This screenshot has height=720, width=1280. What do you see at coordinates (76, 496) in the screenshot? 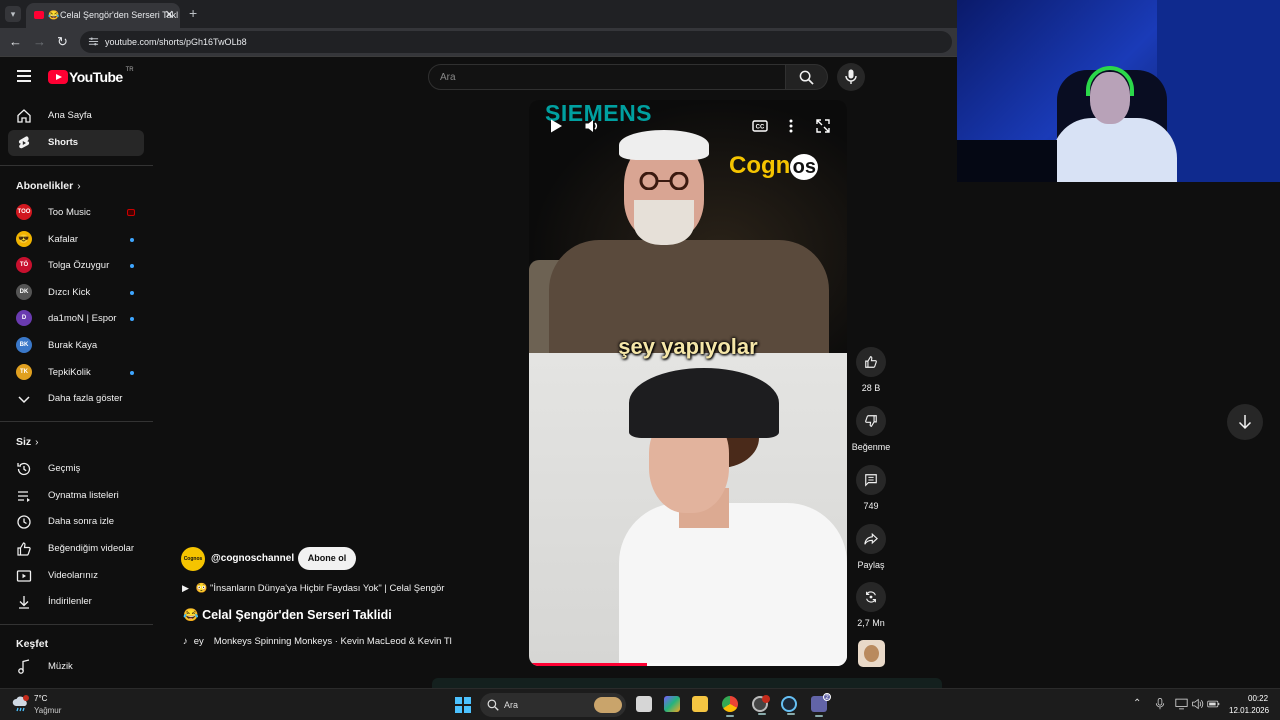
I see `sidebar-item-playlists: Oynatma listeleri` at bounding box center [76, 496].